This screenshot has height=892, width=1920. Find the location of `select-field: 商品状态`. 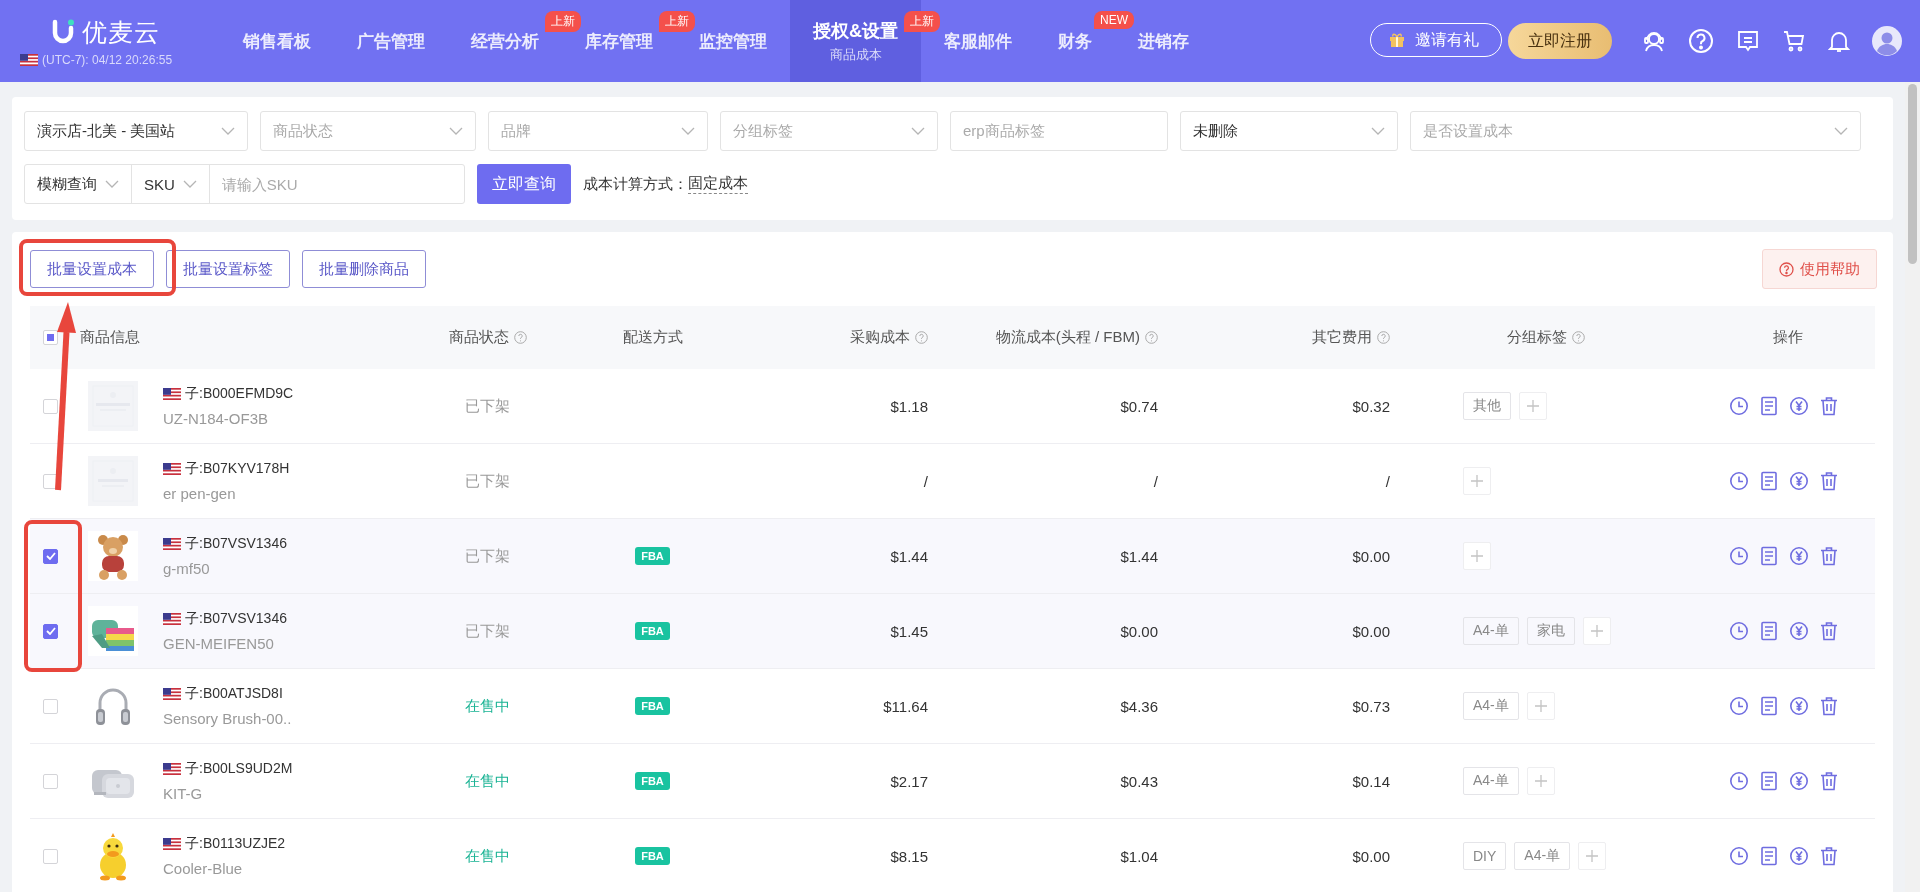

select-field: 商品状态 is located at coordinates (368, 131).